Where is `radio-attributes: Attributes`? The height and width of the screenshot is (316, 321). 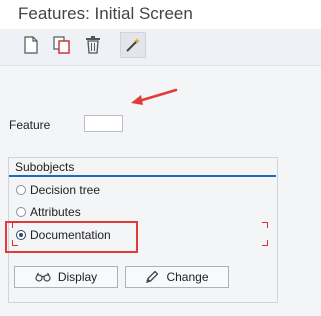 radio-attributes: Attributes is located at coordinates (48, 212).